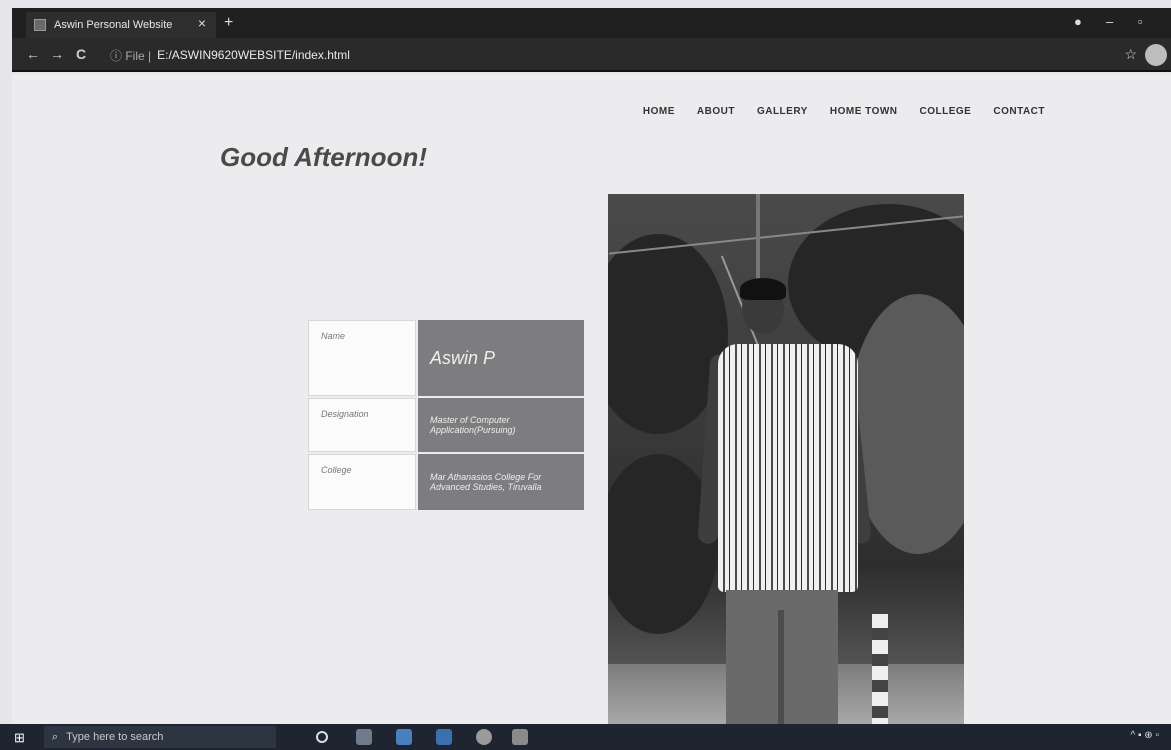 The image size is (1171, 750). I want to click on system-tray: ^ ▪ ⊕ ▫, so click(1145, 735).